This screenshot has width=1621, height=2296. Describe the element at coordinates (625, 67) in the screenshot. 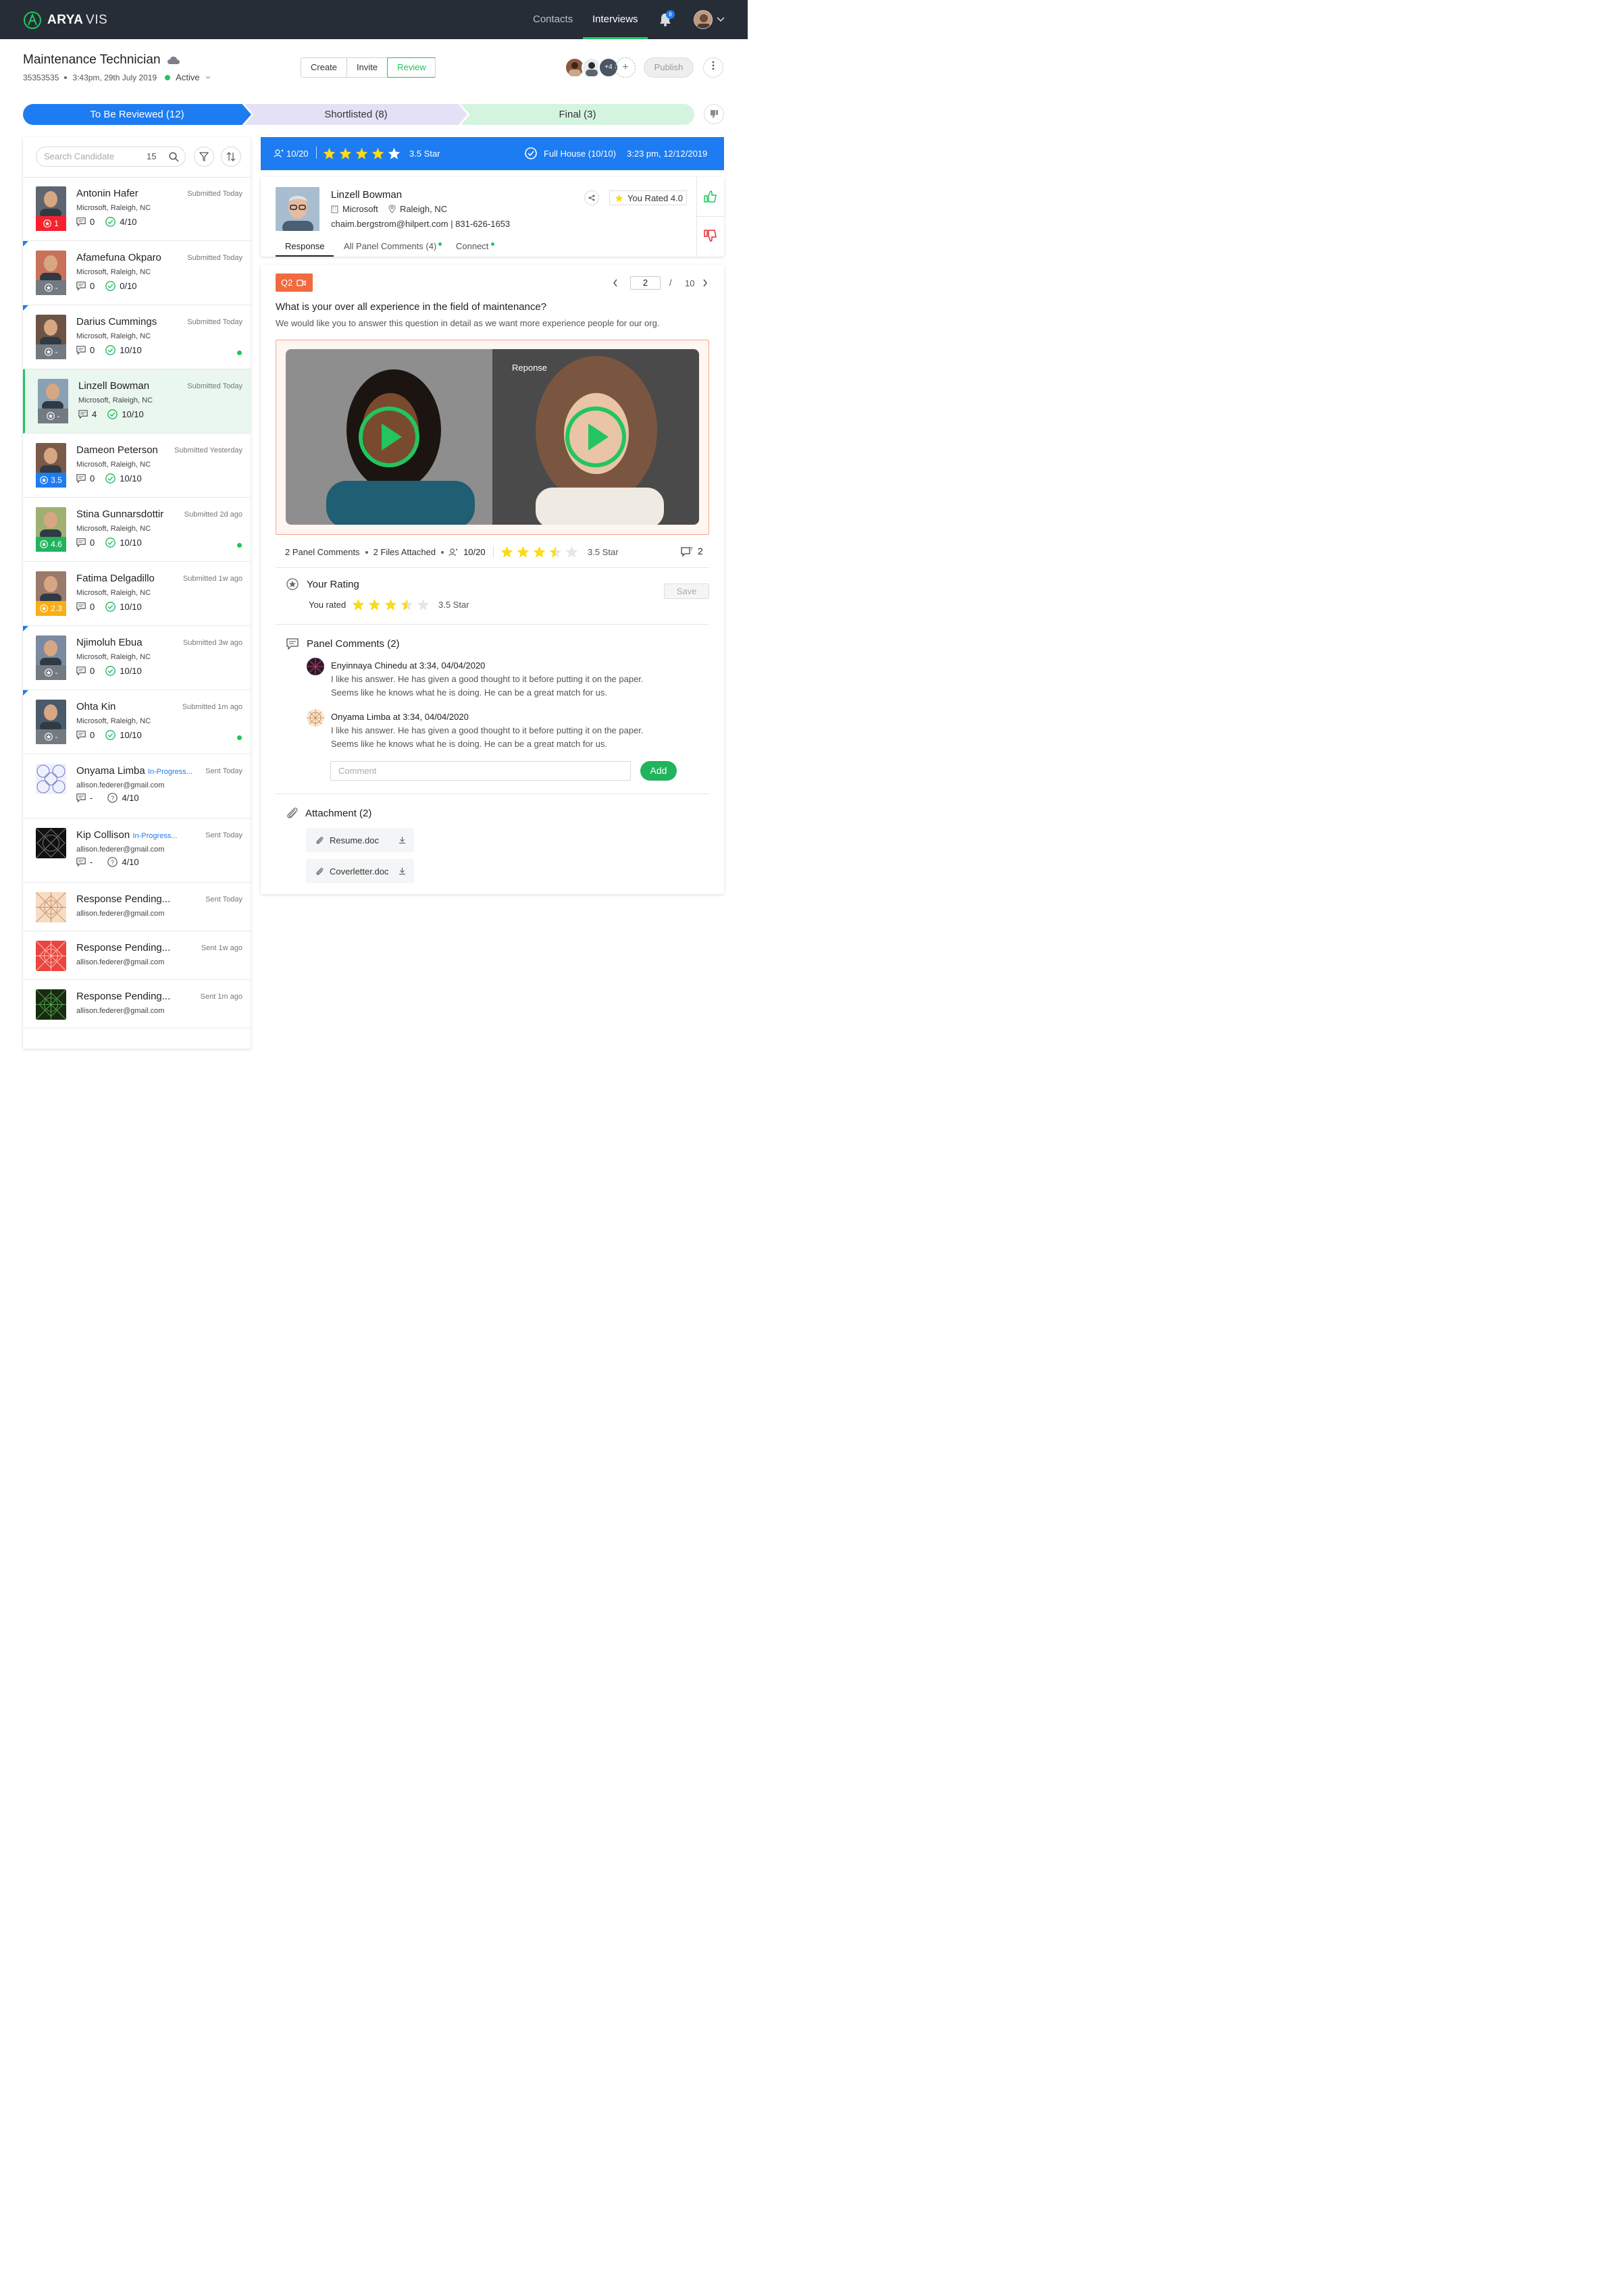

I see `add-panel-member-button: +` at that location.